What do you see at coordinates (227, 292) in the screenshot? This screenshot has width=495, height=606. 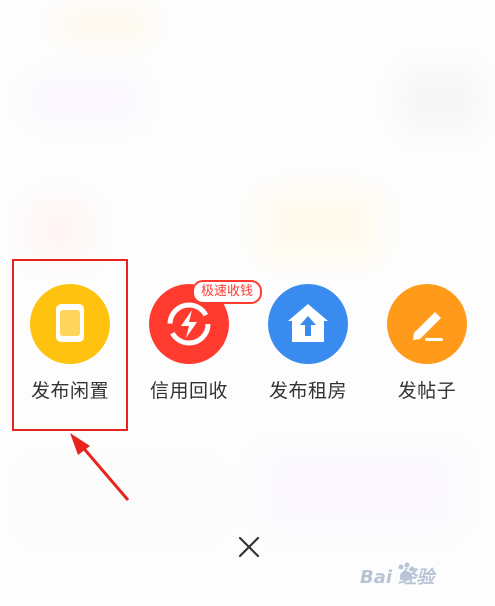 I see `fast-cash-badge: 极速收钱` at bounding box center [227, 292].